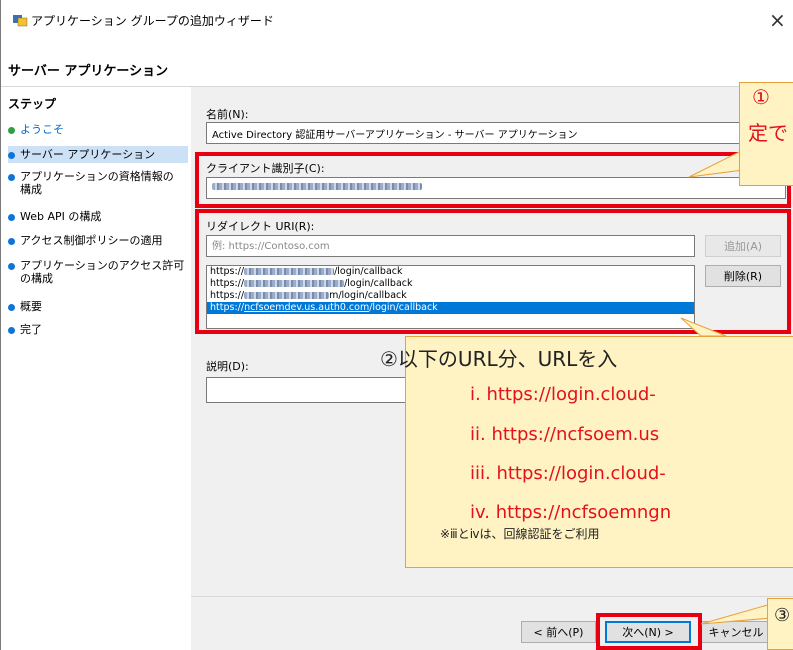 Image resolution: width=793 pixels, height=650 pixels. Describe the element at coordinates (766, 134) in the screenshot. I see `callout-1: ① 定で` at that location.